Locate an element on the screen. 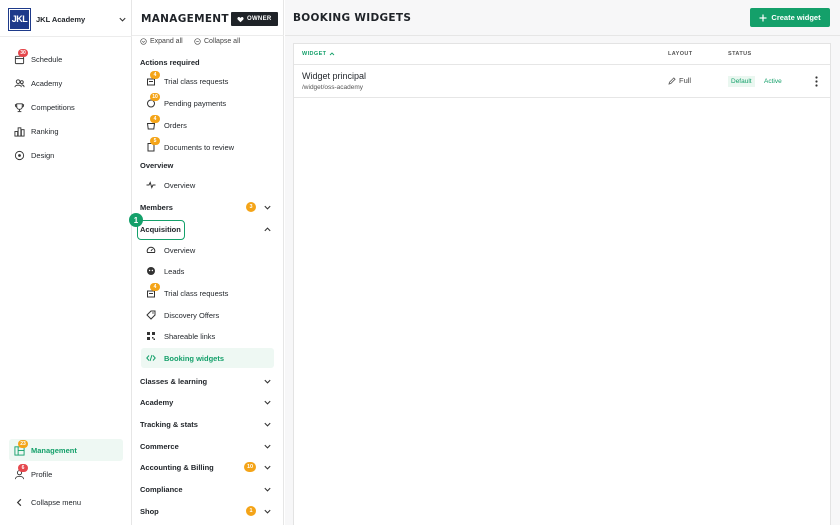  acq-overview: Overview is located at coordinates (207, 250).